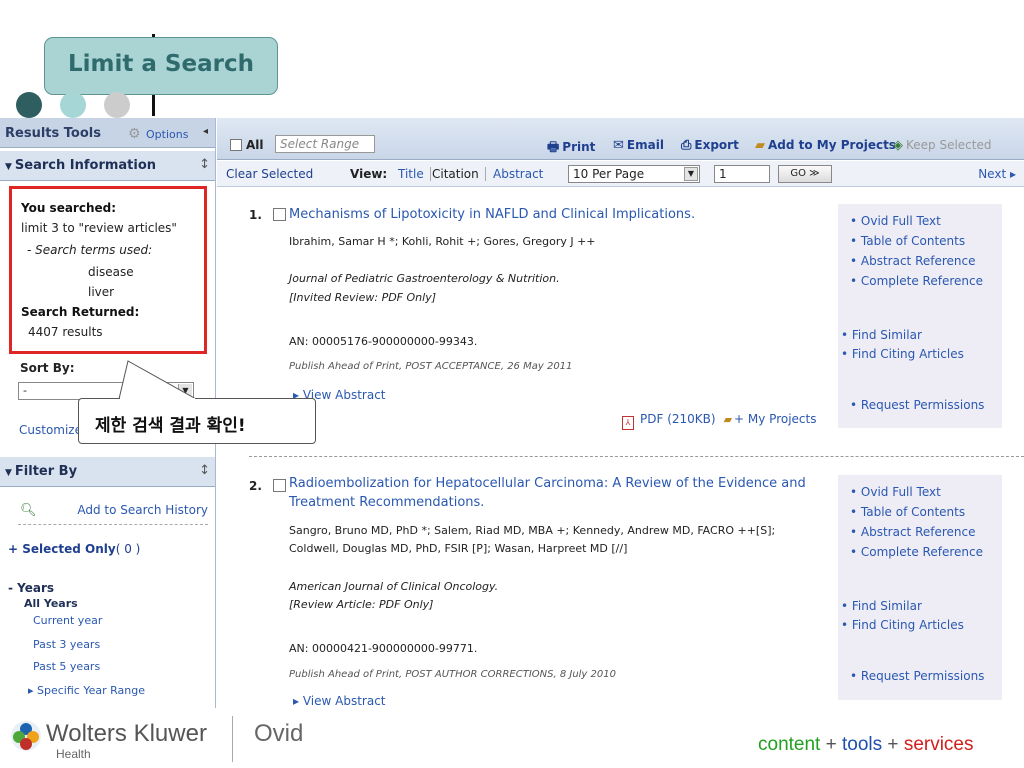 The image size is (1024, 768). I want to click on filter-specific-year-range: ▸ Specific Year Range, so click(86, 690).